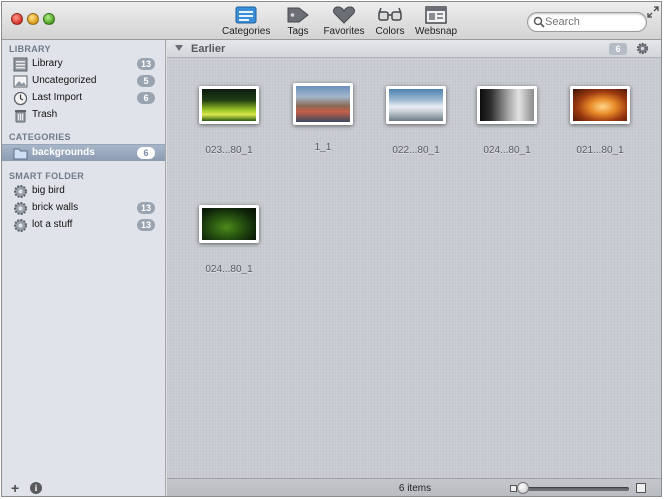 This screenshot has width=664, height=499. I want to click on sidebar-item-label: Uncategorized, so click(64, 80).